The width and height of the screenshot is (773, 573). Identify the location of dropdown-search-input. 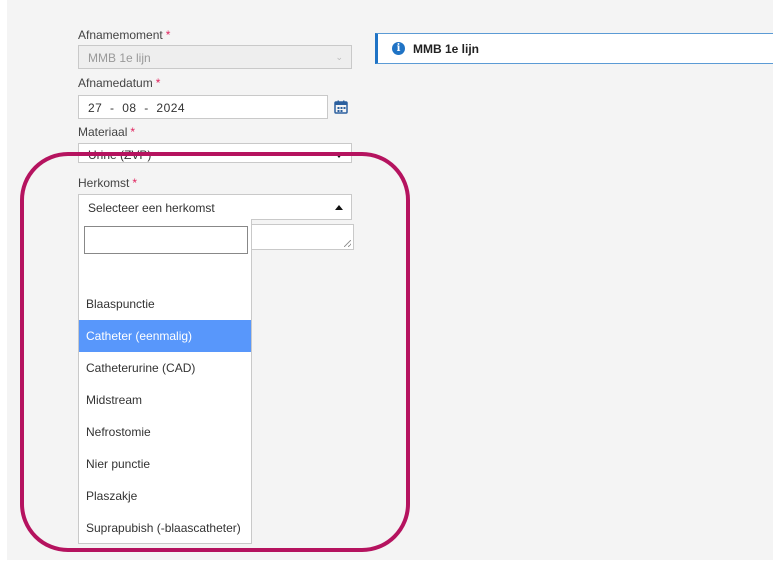
(166, 240).